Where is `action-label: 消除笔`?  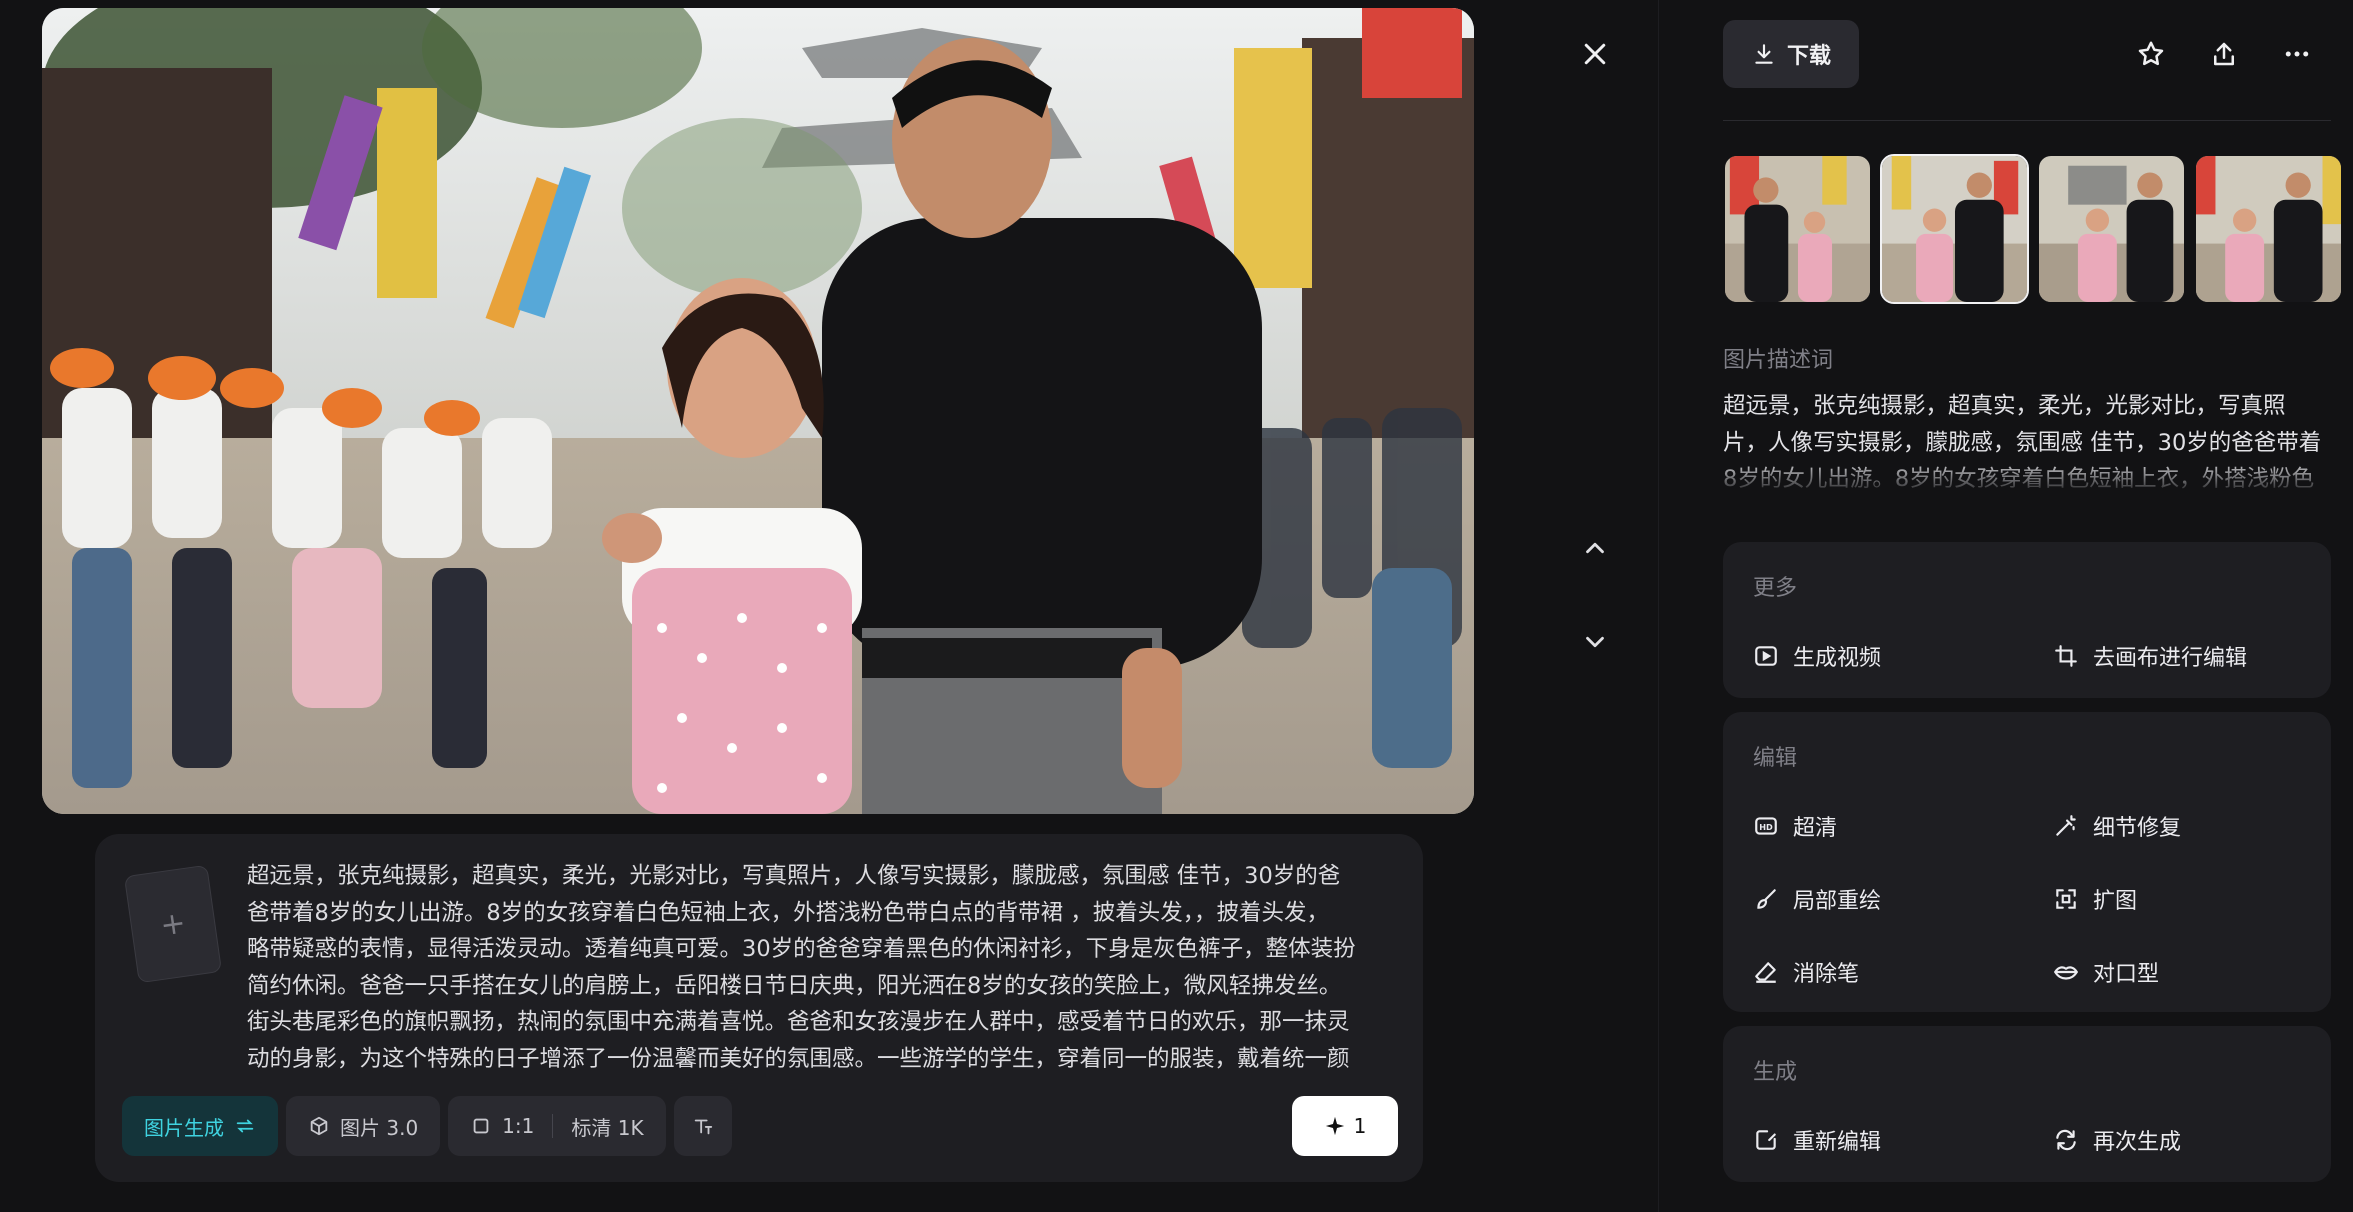 action-label: 消除笔 is located at coordinates (1826, 974).